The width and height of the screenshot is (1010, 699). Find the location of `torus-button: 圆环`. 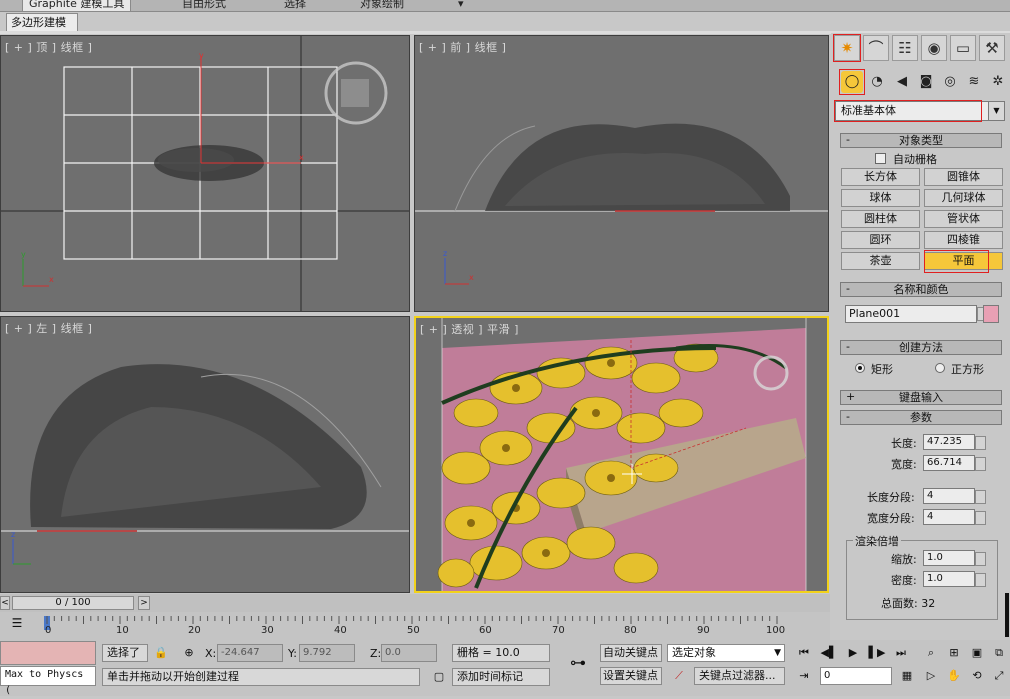

torus-button: 圆环 is located at coordinates (880, 240).